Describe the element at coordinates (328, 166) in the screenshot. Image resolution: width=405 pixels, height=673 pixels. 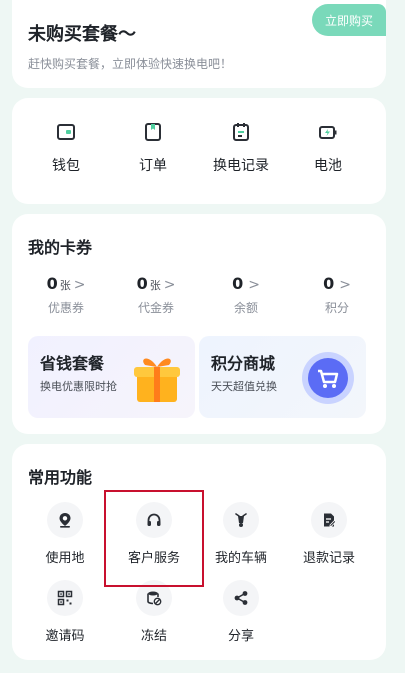
I see `quick-item-label: 电池` at that location.